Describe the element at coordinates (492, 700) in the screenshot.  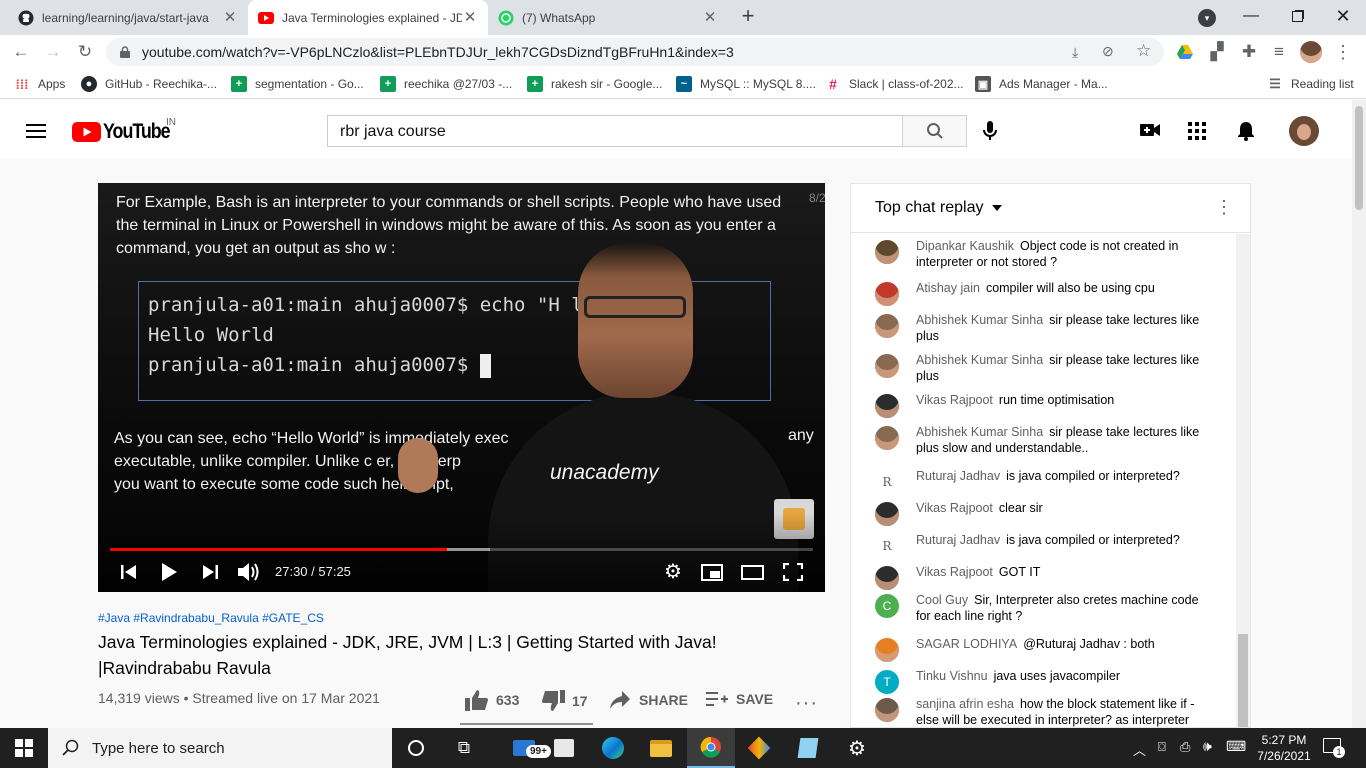
I see `like-button: 633` at that location.